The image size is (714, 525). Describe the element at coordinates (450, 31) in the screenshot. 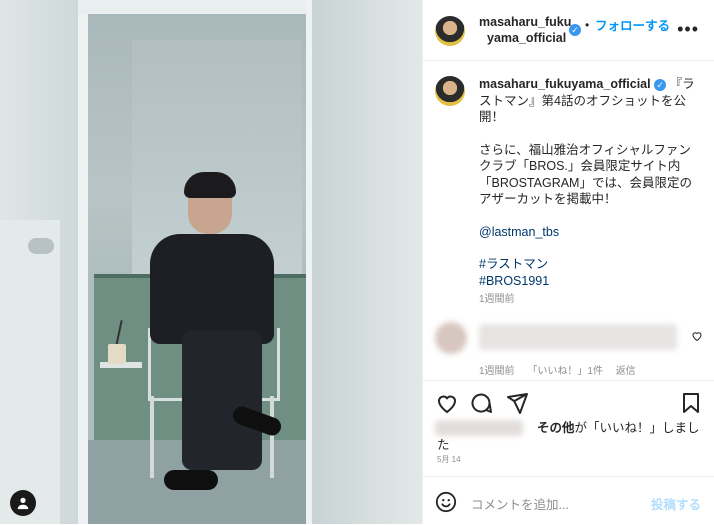

I see `profile-avatar` at that location.